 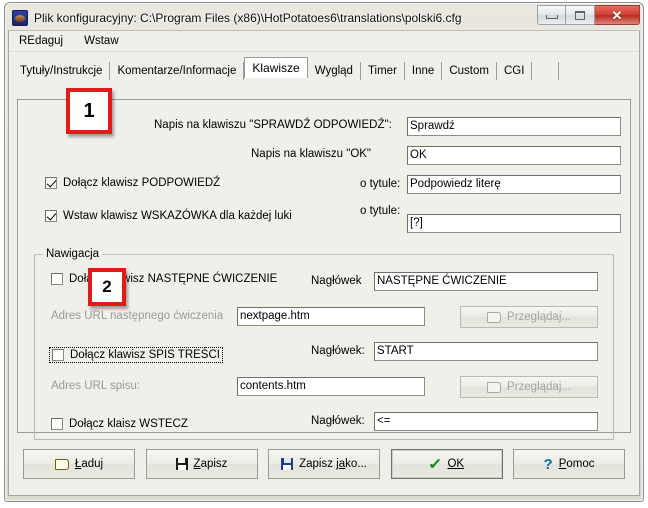 What do you see at coordinates (380, 211) in the screenshot?
I see `clue-title-label: o tytule:` at bounding box center [380, 211].